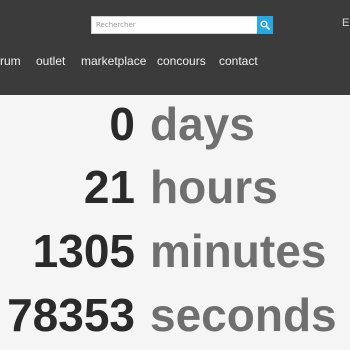 This screenshot has width=350, height=350. What do you see at coordinates (214, 187) in the screenshot?
I see `countdown-hours-unit: hours` at bounding box center [214, 187].